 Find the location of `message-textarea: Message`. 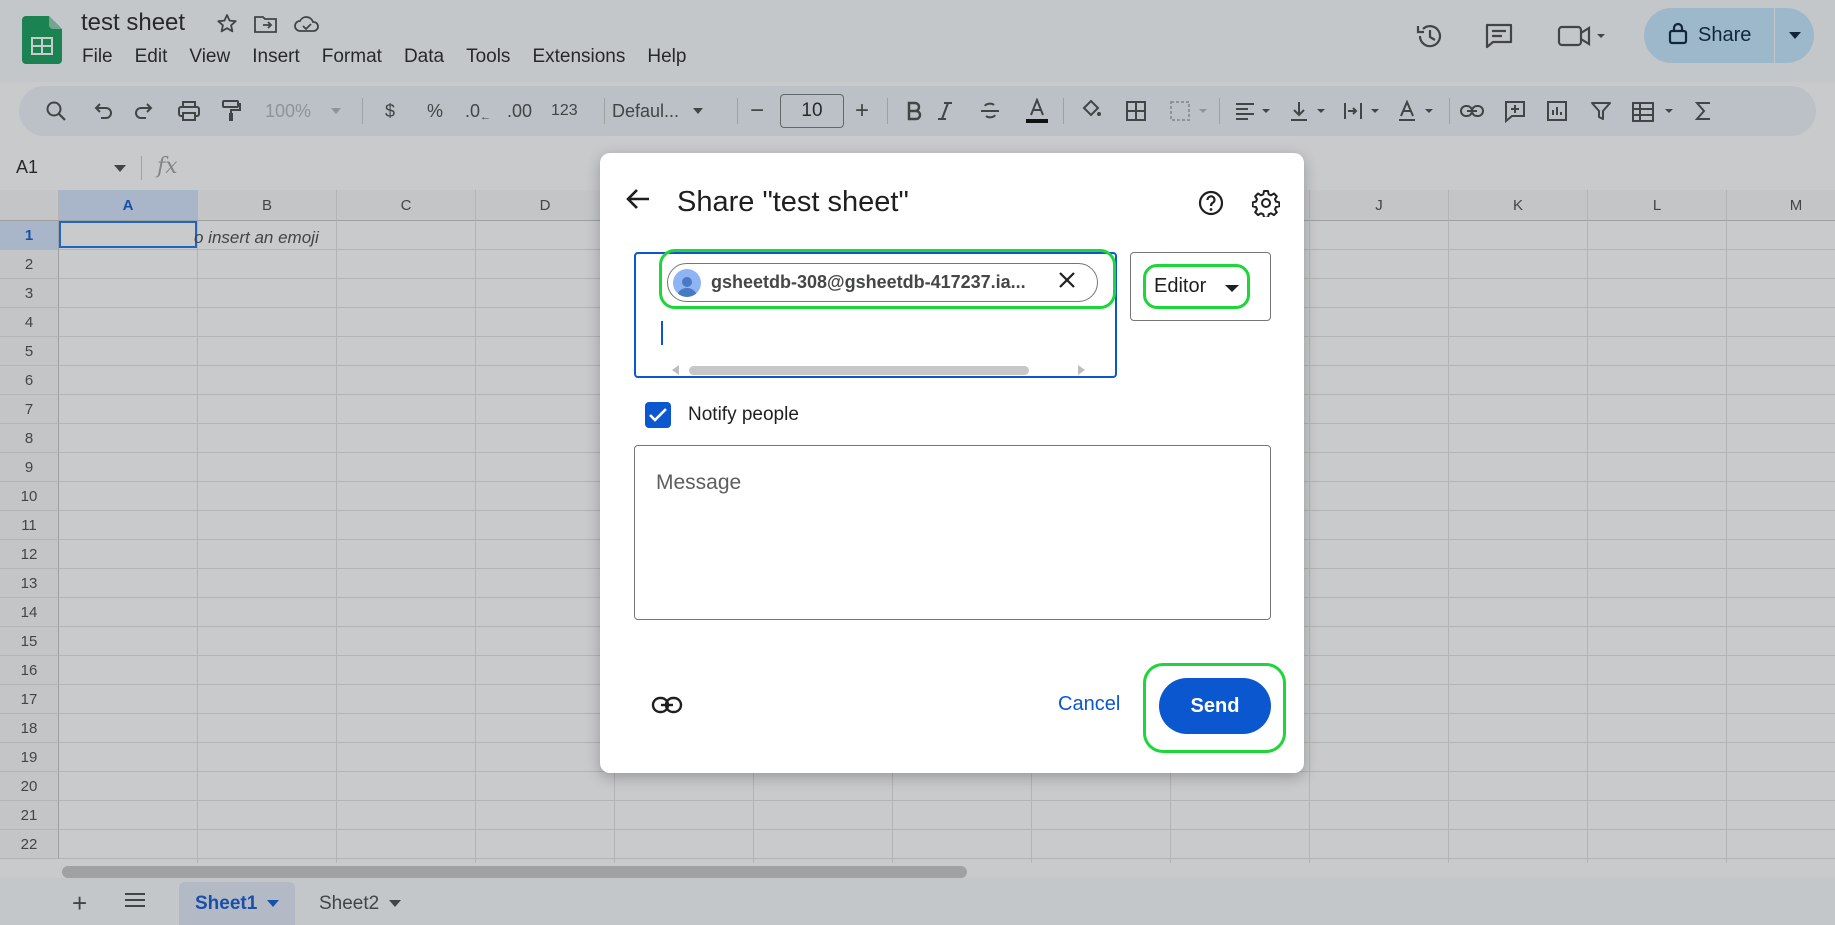

message-textarea: Message is located at coordinates (952, 532).